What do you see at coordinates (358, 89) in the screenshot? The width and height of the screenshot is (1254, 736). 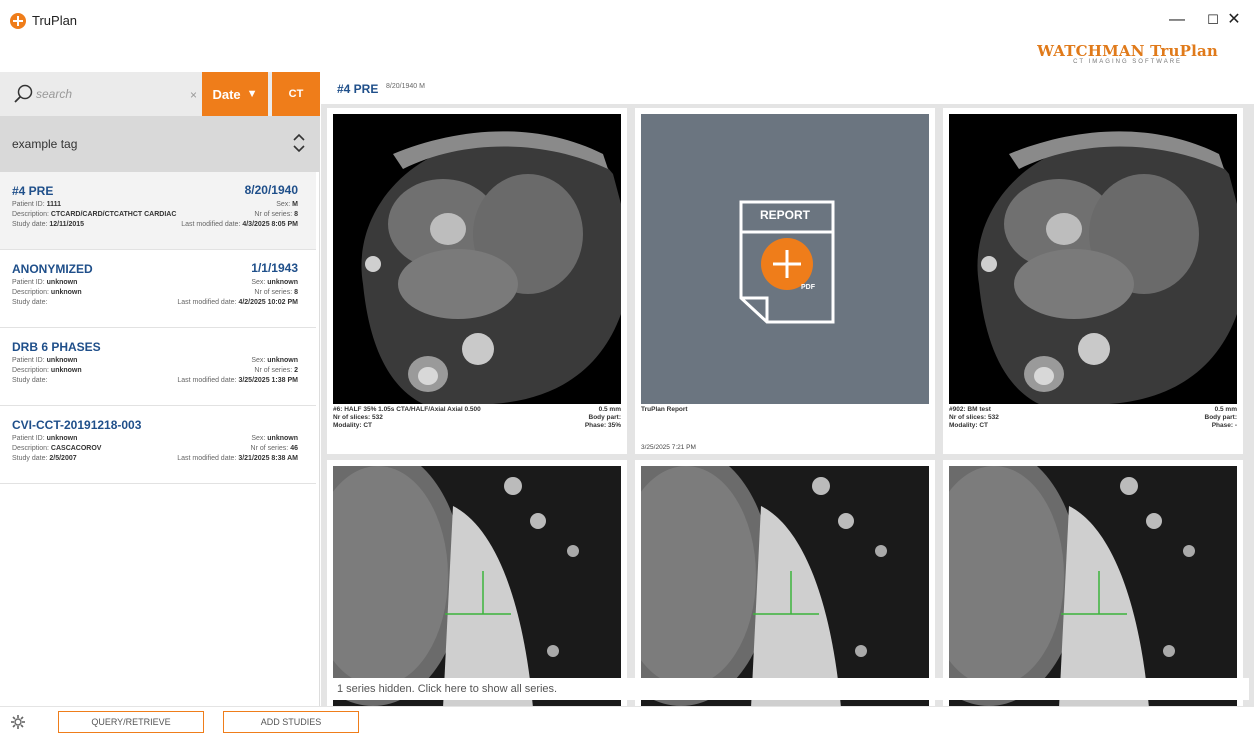 I see `current-study-title: #4 PRE` at bounding box center [358, 89].